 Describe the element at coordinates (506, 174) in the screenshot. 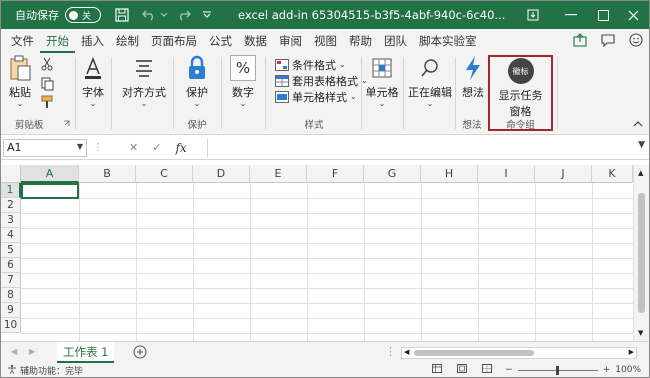

I see `column-header-i: I` at that location.